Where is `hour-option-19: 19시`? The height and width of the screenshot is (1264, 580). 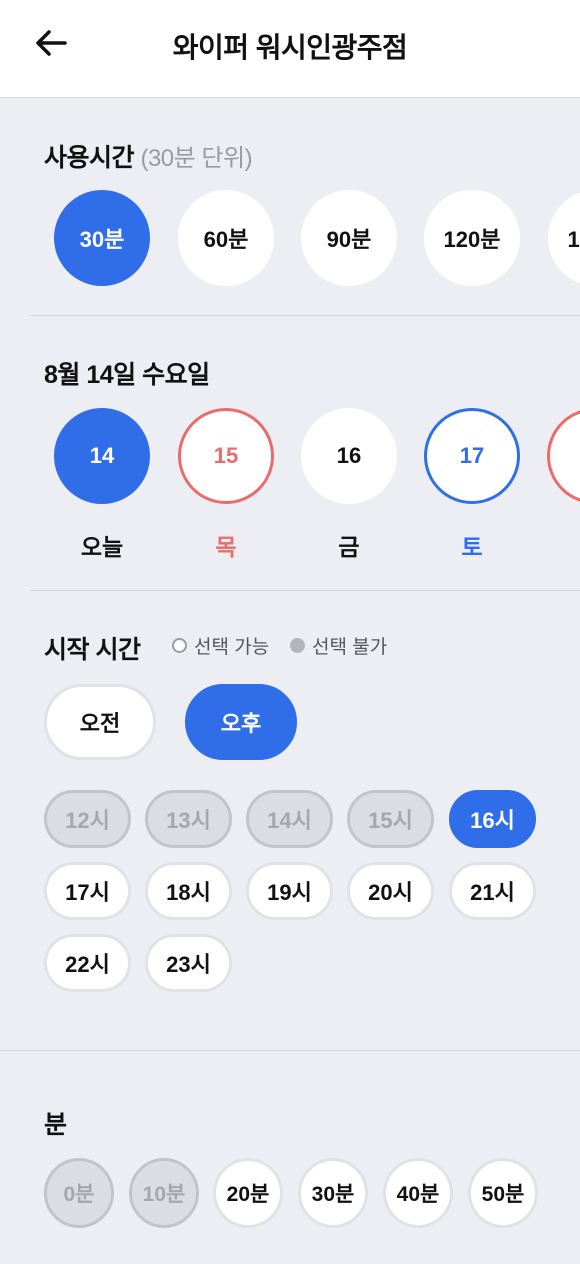 hour-option-19: 19시 is located at coordinates (289, 891).